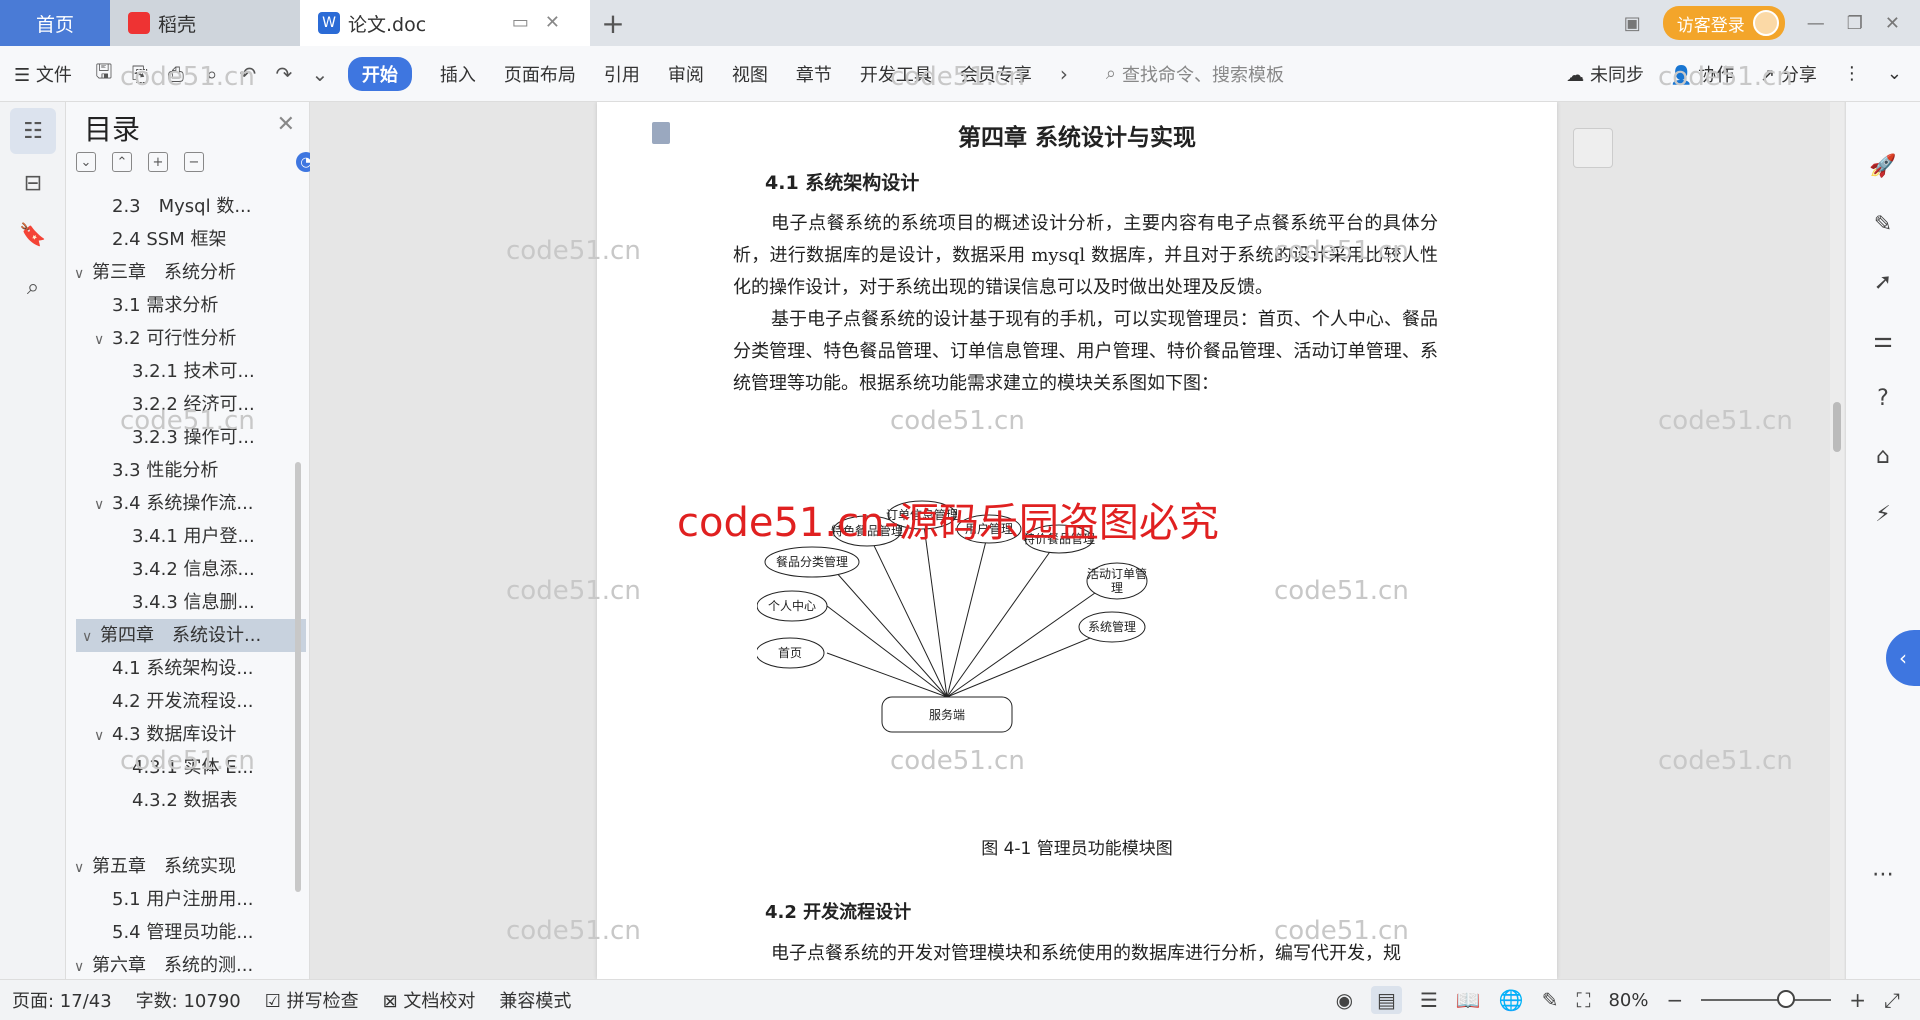 The width and height of the screenshot is (1920, 1020). I want to click on export-icon: ⎘, so click(140, 74).